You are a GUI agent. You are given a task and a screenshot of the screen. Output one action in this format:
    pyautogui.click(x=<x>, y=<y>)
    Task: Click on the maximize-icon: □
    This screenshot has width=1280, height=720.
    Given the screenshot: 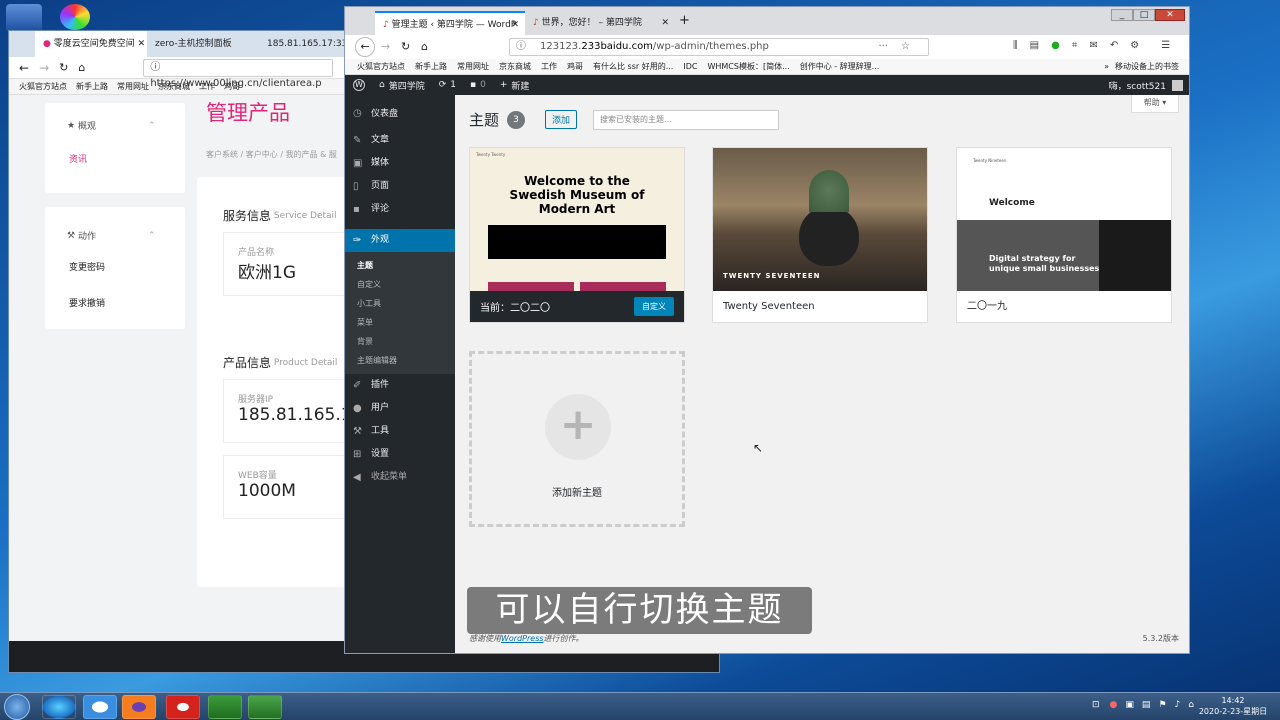 What is the action you would take?
    pyautogui.click(x=1144, y=15)
    